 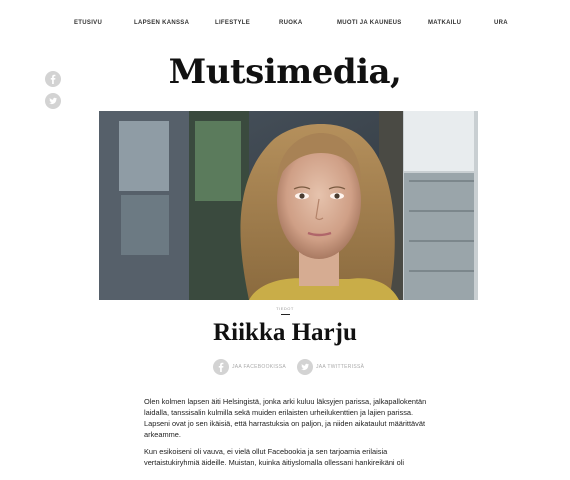 What do you see at coordinates (285, 72) in the screenshot?
I see `site-logo: Mutsimedia,` at bounding box center [285, 72].